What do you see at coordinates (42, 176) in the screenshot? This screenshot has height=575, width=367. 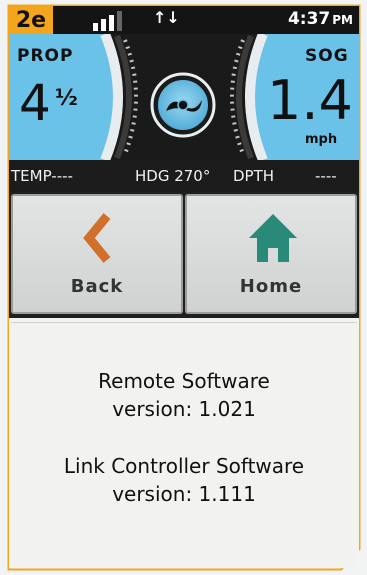 I see `temp-readout: TEMP----` at bounding box center [42, 176].